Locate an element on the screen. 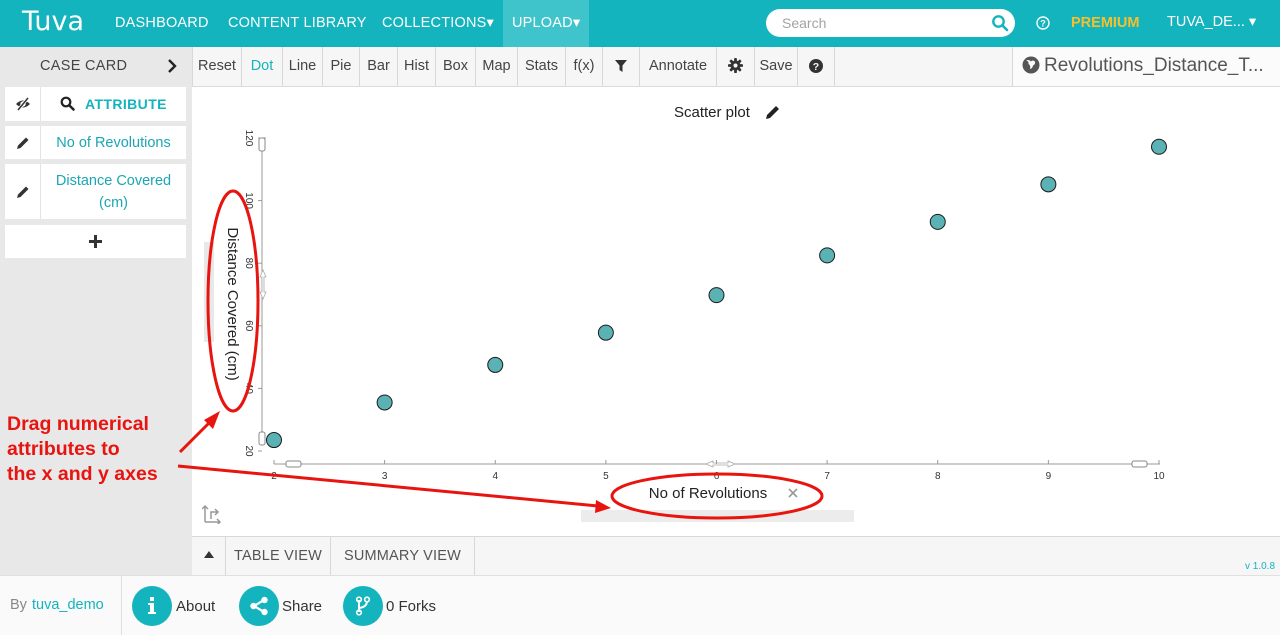 The width and height of the screenshot is (1280, 635). x-tick-label: 7 is located at coordinates (827, 476).